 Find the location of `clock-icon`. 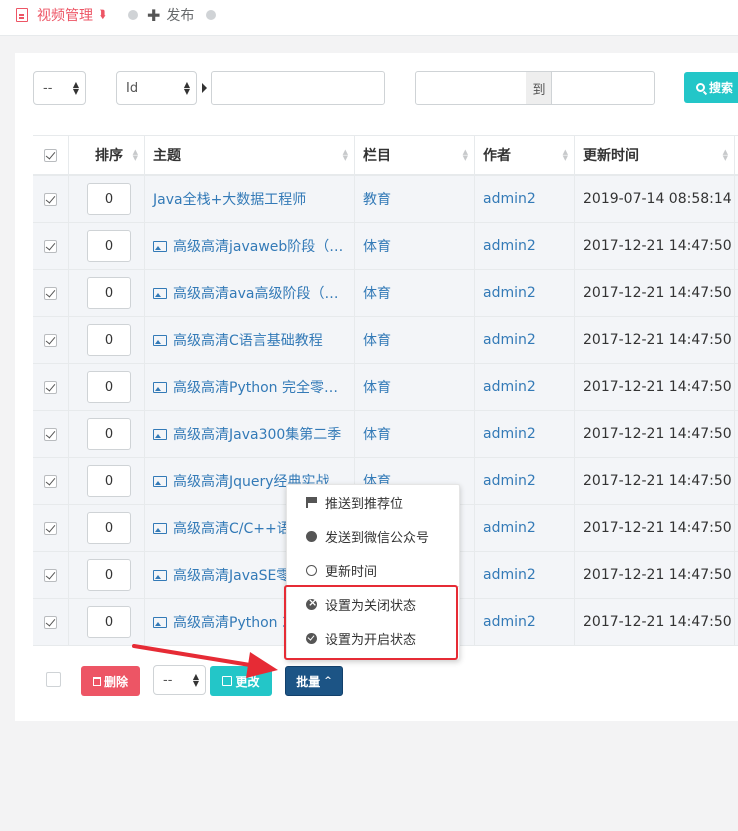

clock-icon is located at coordinates (311, 570).